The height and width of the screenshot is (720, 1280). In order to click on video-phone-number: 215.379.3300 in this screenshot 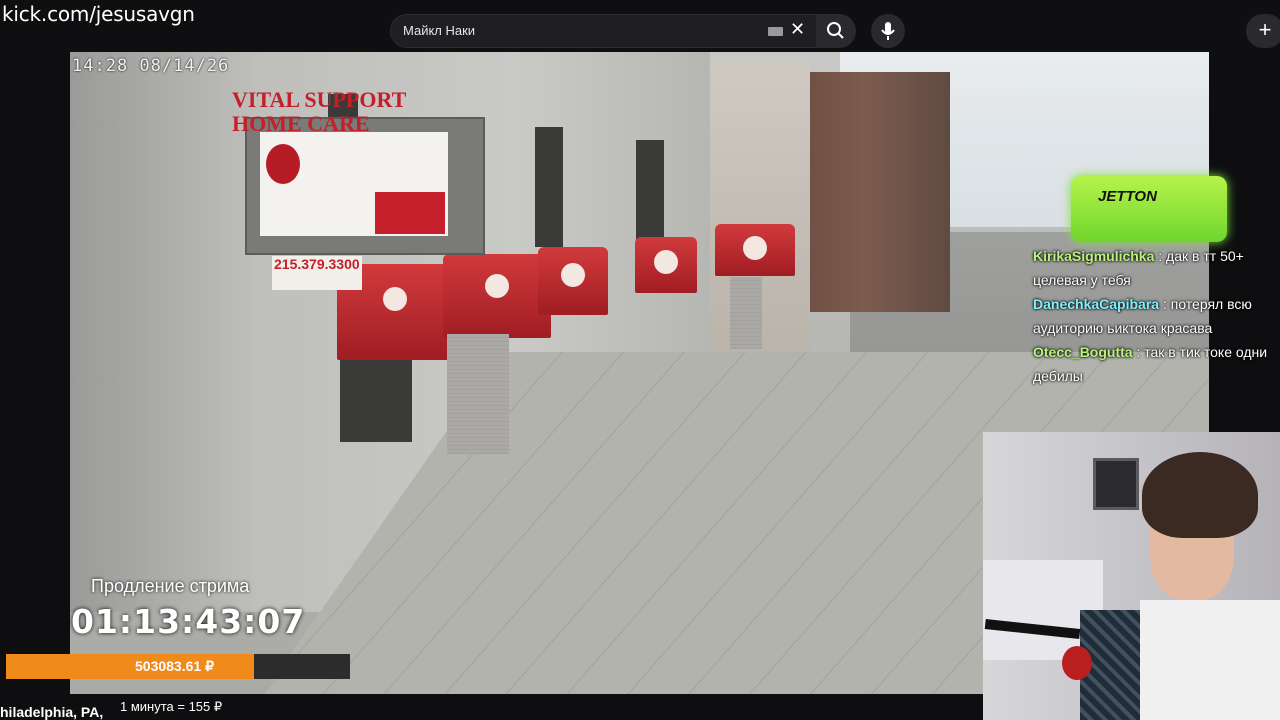, I will do `click(317, 264)`.